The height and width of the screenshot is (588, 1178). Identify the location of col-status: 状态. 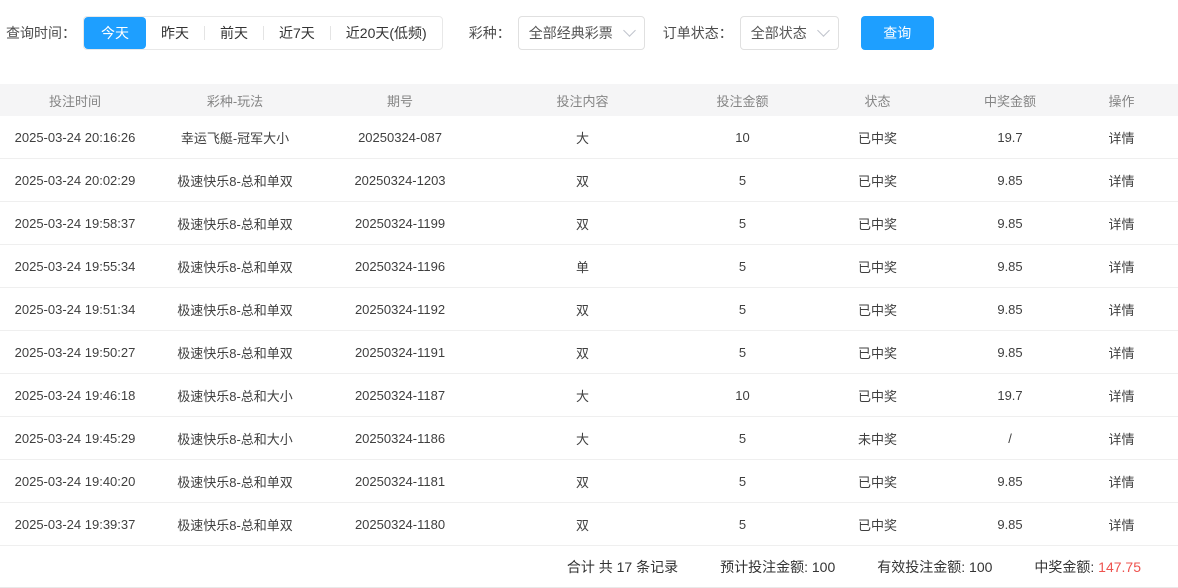
(877, 100).